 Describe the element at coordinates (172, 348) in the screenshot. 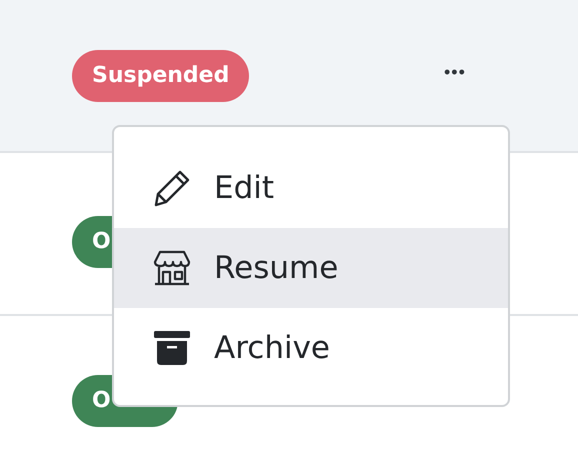

I see `archive-icon` at that location.